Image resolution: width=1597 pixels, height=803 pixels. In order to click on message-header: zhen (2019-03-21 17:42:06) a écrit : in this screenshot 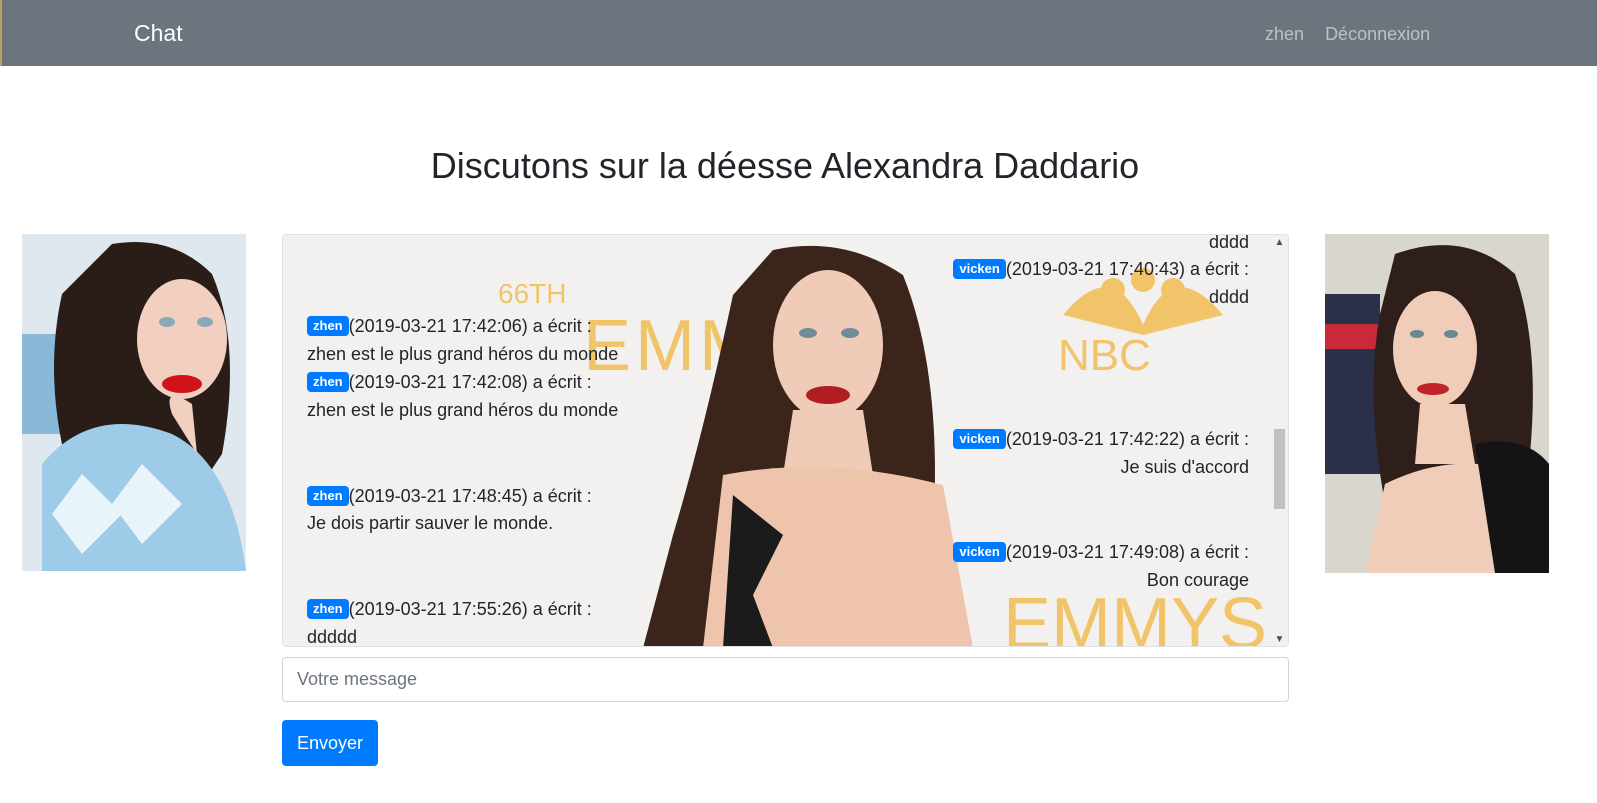, I will do `click(449, 326)`.